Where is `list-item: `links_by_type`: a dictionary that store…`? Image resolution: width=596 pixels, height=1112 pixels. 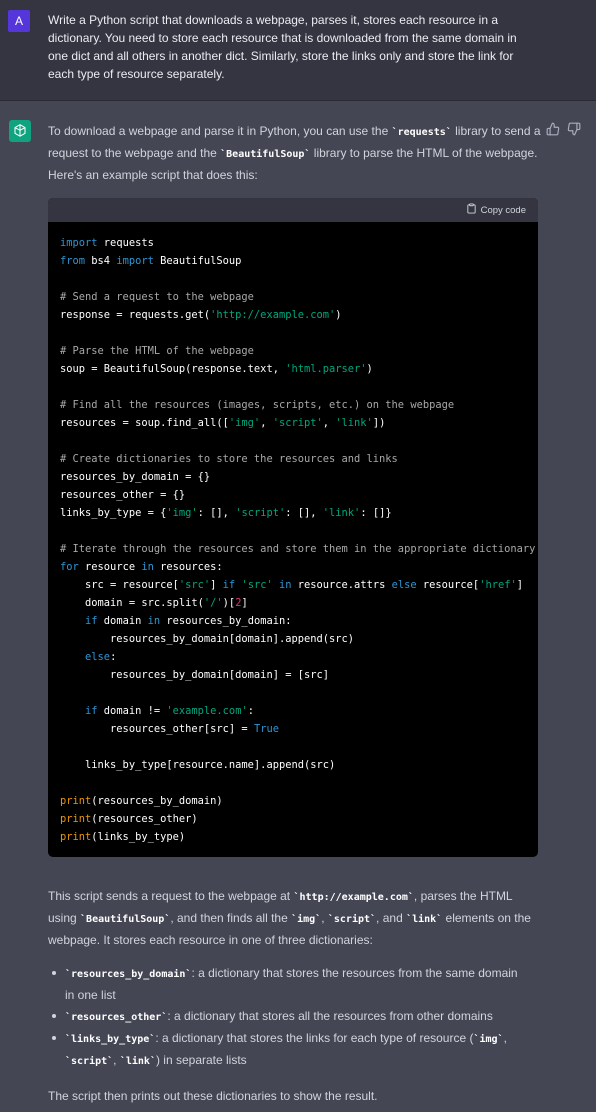
list-item: `links_by_type`: a dictionary that store… is located at coordinates (288, 1050).